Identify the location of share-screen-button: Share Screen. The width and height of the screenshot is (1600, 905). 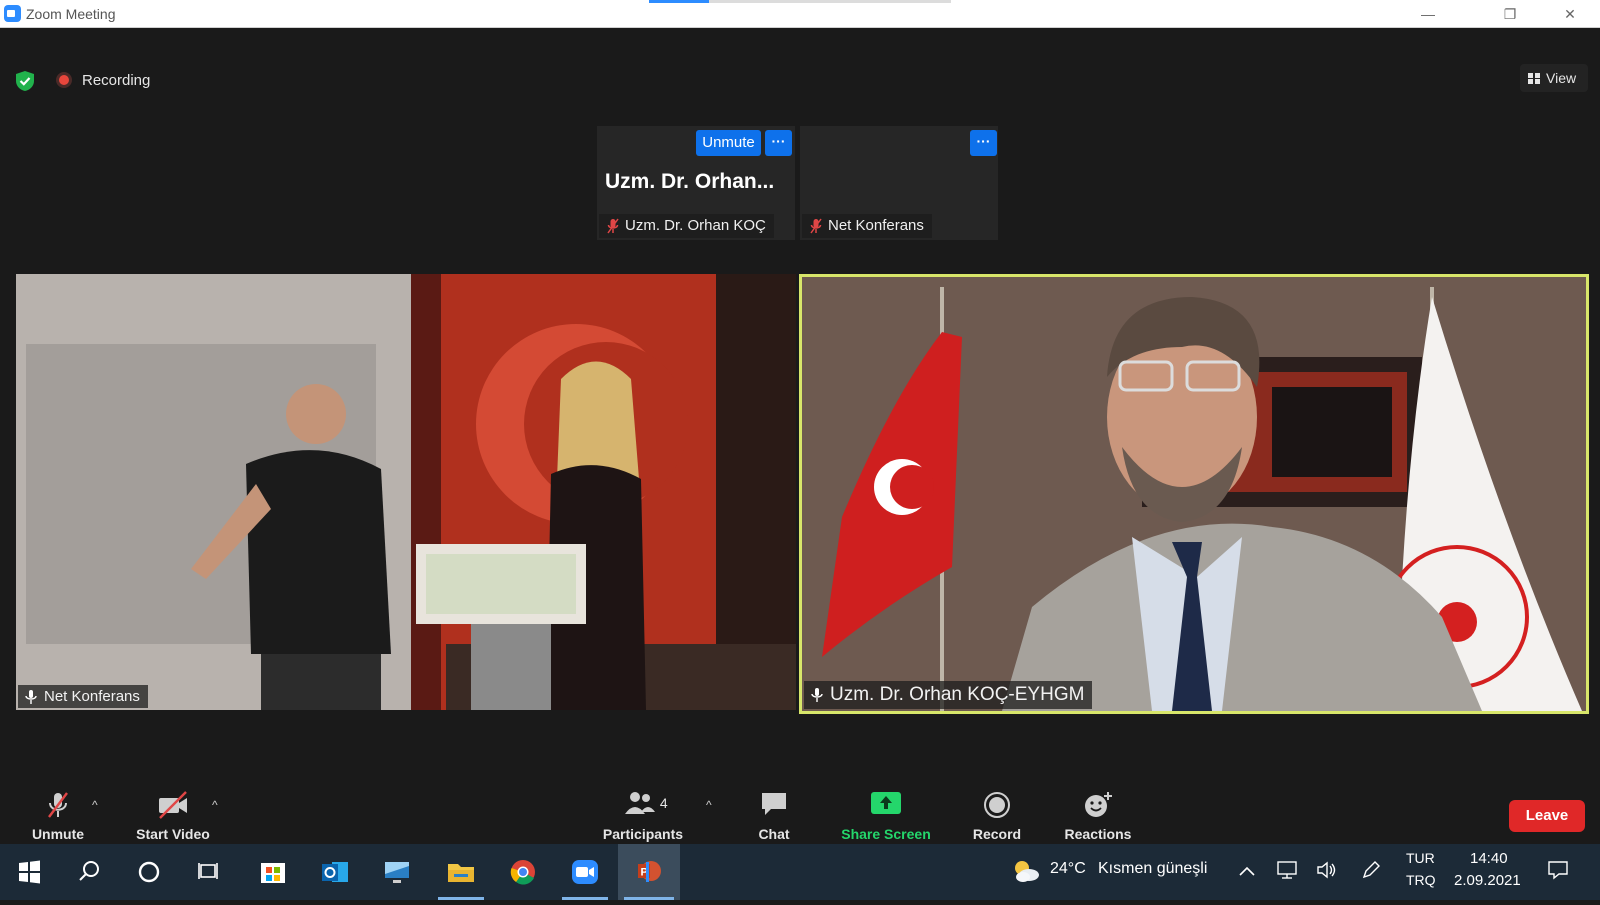
(886, 814).